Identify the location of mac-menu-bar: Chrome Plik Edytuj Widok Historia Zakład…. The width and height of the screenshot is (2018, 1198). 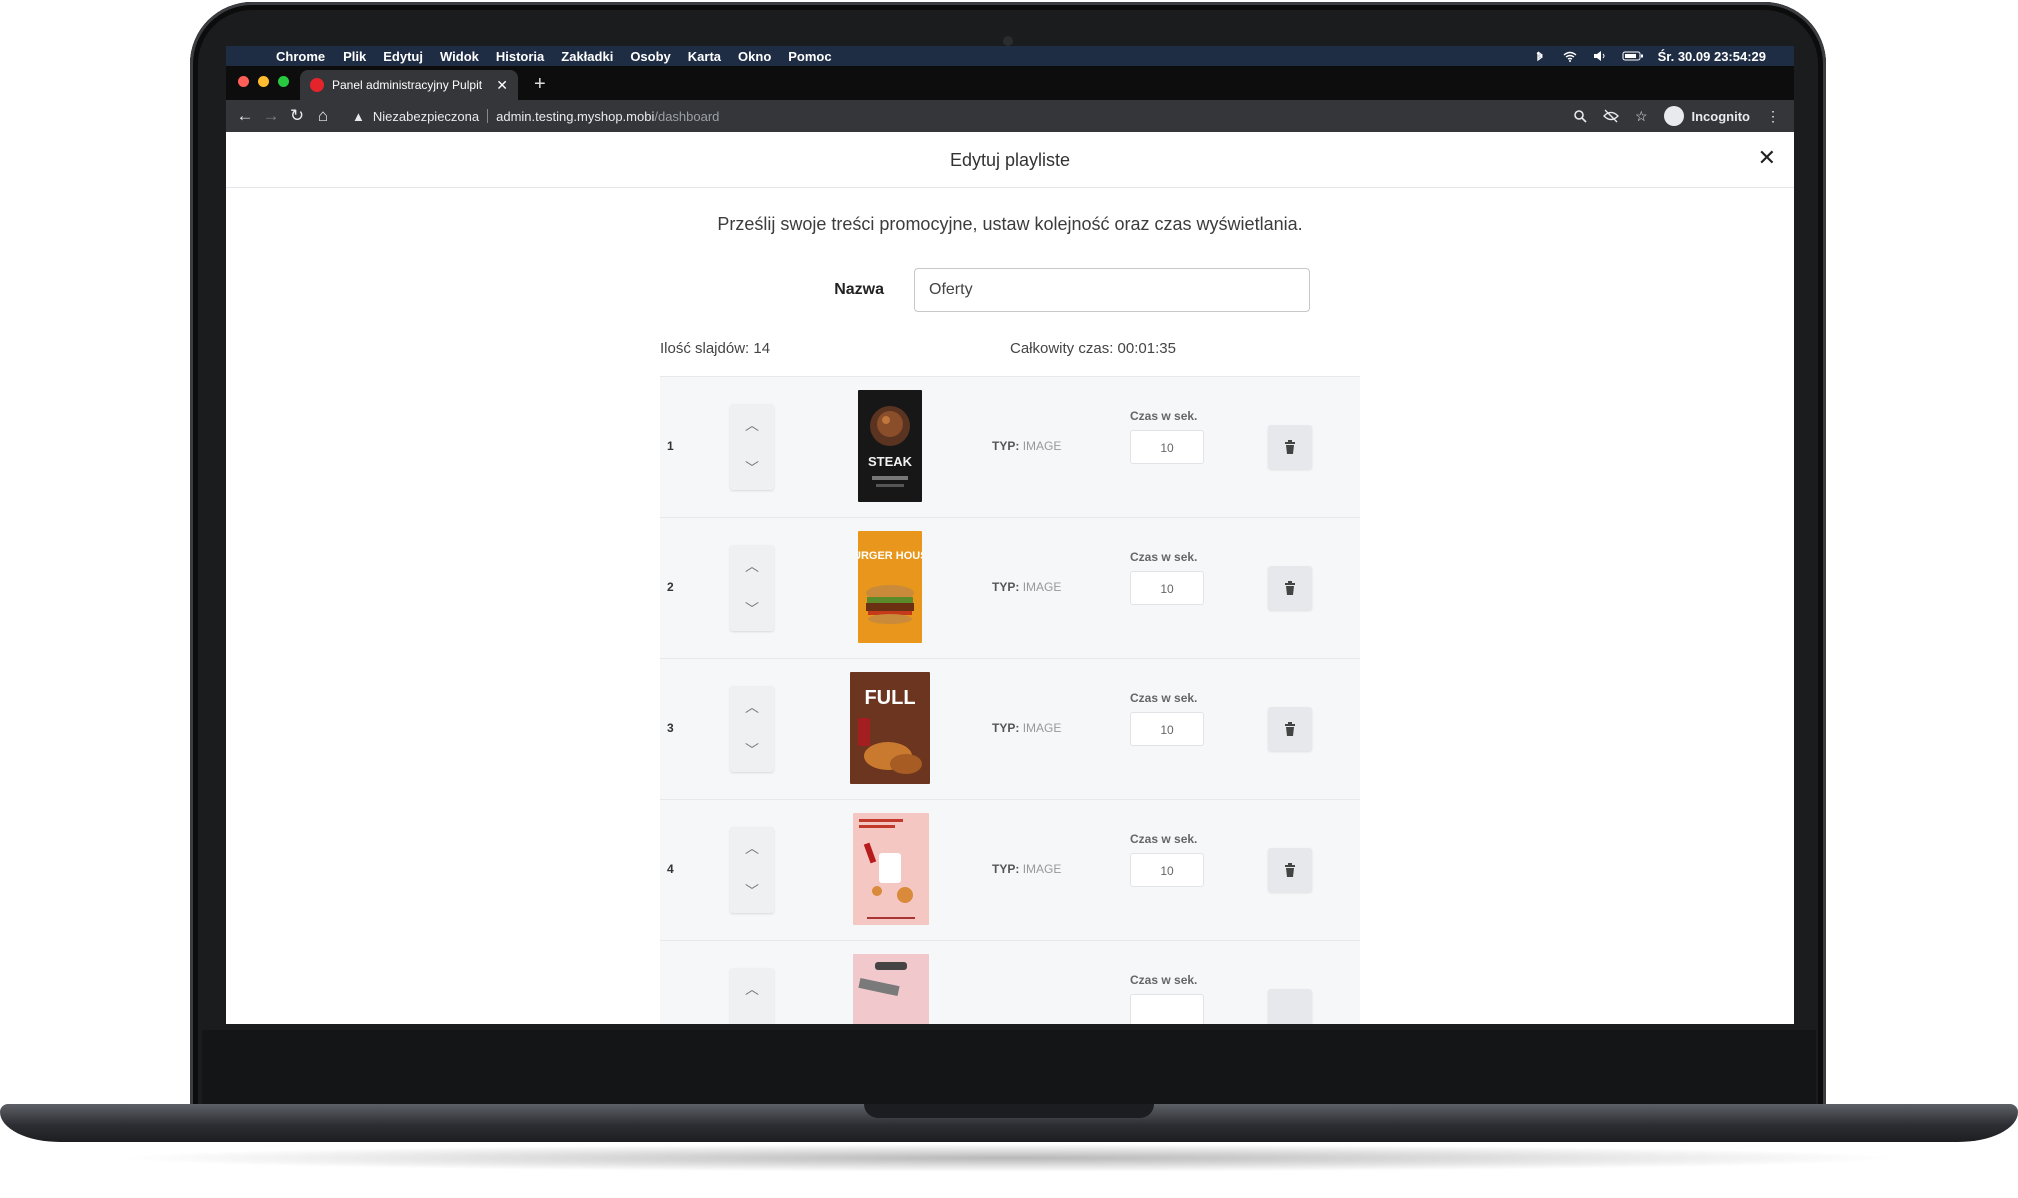
(1010, 56).